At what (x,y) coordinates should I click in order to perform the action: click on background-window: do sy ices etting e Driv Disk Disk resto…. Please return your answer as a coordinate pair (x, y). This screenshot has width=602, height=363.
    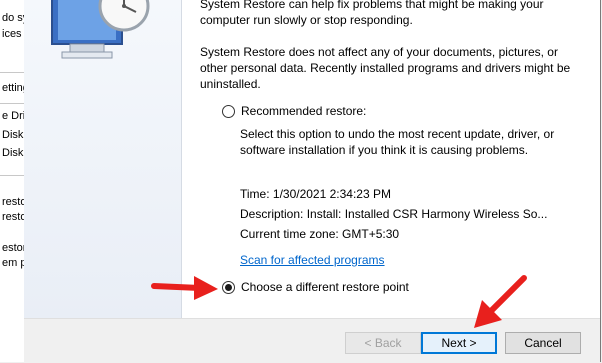
    Looking at the image, I should click on (12, 181).